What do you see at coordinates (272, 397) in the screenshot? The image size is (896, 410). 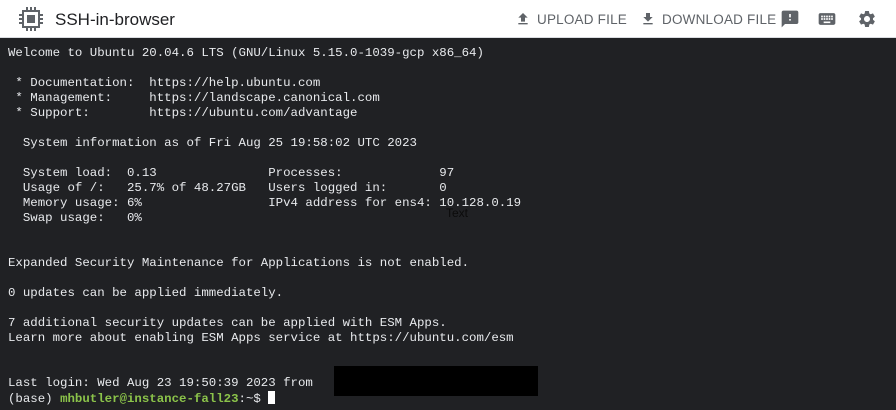 I see `terminal-cursor` at bounding box center [272, 397].